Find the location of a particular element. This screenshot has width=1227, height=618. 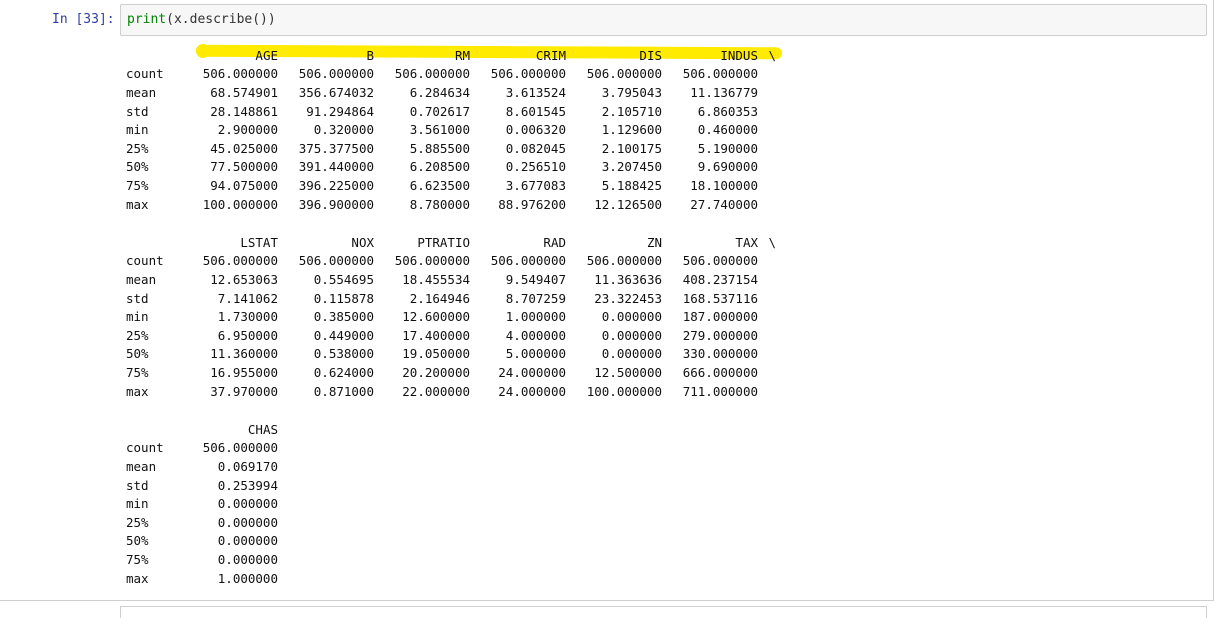

stat-value: 5.190000 is located at coordinates (727, 148).